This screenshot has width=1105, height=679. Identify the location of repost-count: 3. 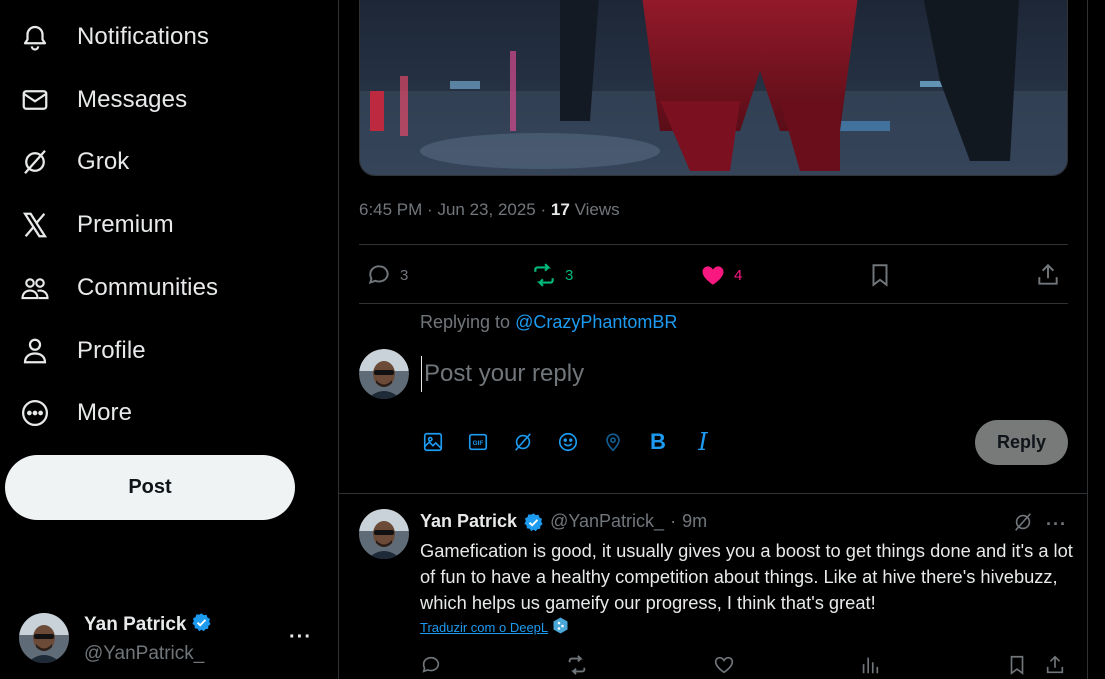
(569, 275).